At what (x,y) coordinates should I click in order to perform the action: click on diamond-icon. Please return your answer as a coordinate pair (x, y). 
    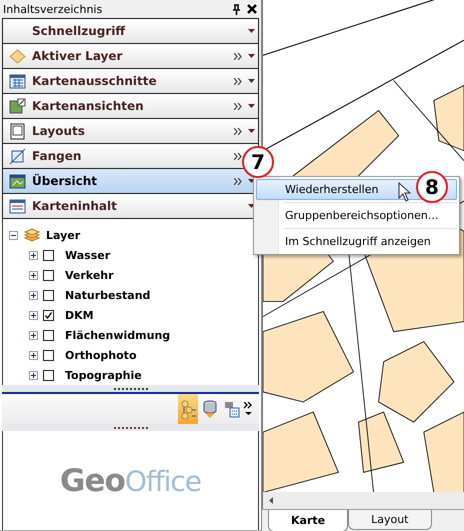
    Looking at the image, I should click on (17, 56).